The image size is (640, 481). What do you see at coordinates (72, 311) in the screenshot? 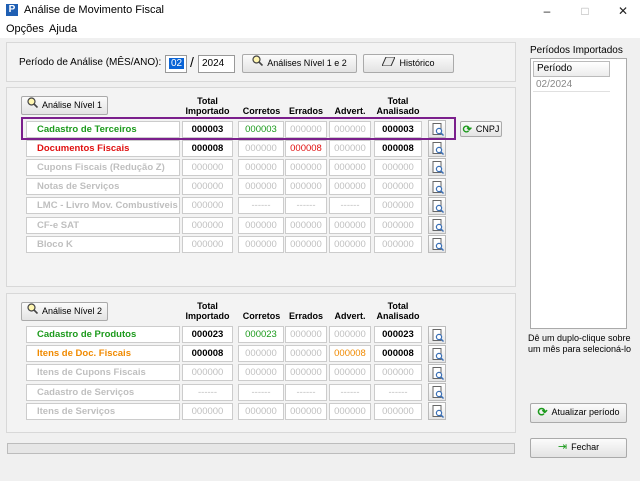
I see `analise-nivel2-label: Análise Nível 2` at bounding box center [72, 311].